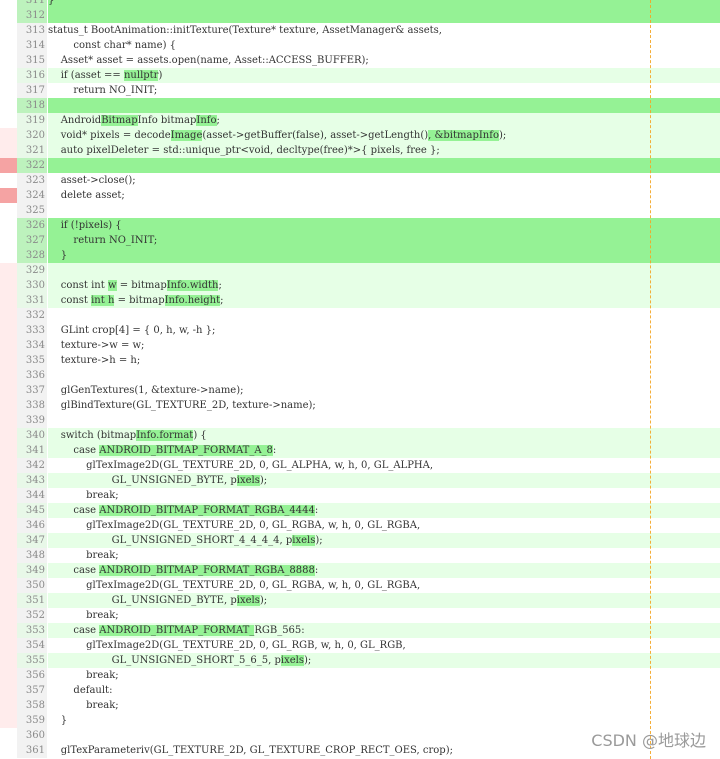 The image size is (720, 759). What do you see at coordinates (360, 420) in the screenshot?
I see `code-line: 339` at bounding box center [360, 420].